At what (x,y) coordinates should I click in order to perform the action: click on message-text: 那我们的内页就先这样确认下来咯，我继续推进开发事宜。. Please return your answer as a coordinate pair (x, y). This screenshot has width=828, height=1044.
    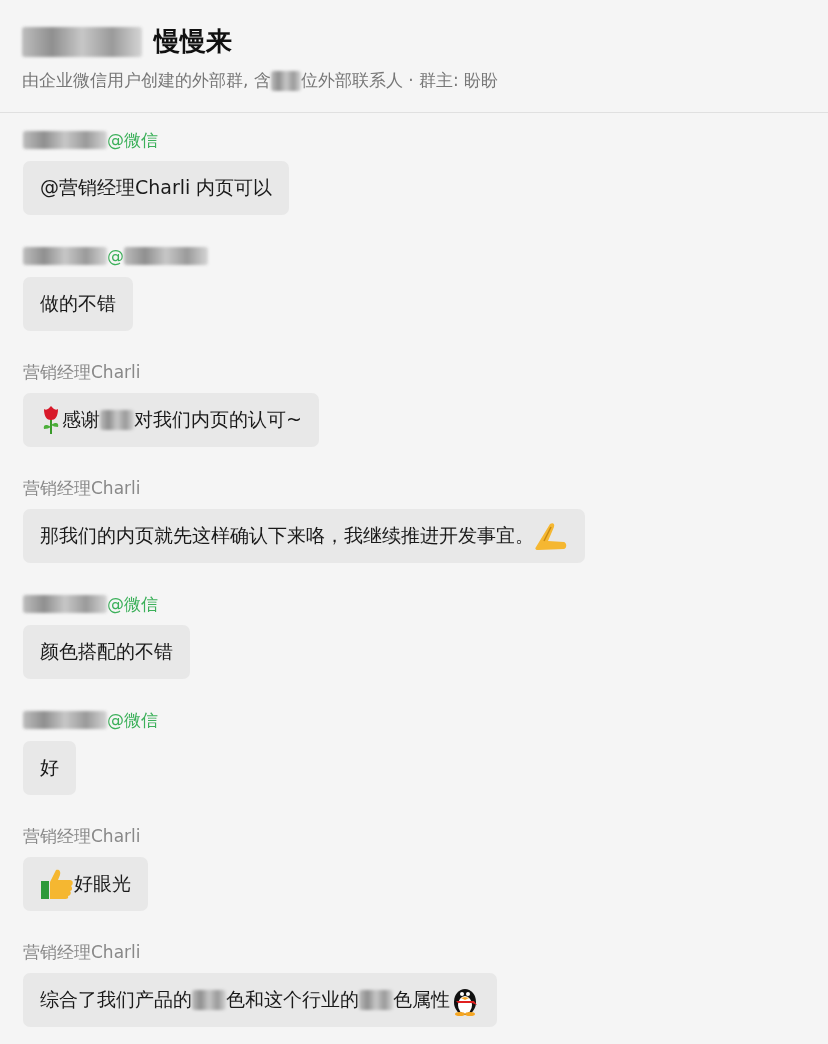
    Looking at the image, I should click on (287, 535).